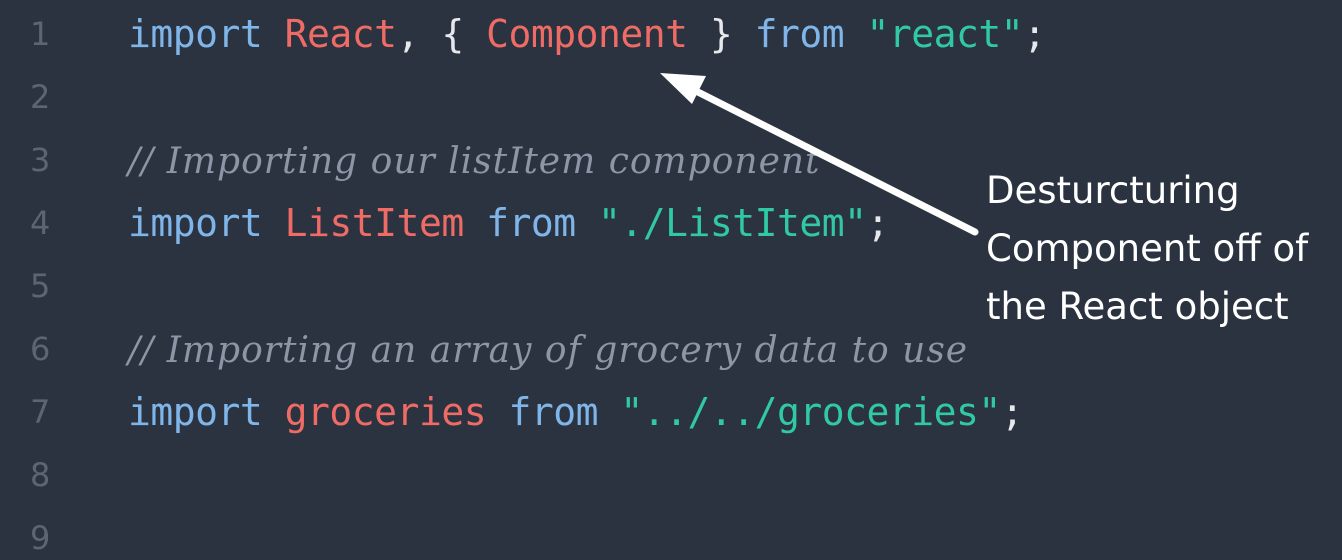 The image size is (1342, 560). Describe the element at coordinates (683, 88) in the screenshot. I see `arrow-head-icon` at that location.